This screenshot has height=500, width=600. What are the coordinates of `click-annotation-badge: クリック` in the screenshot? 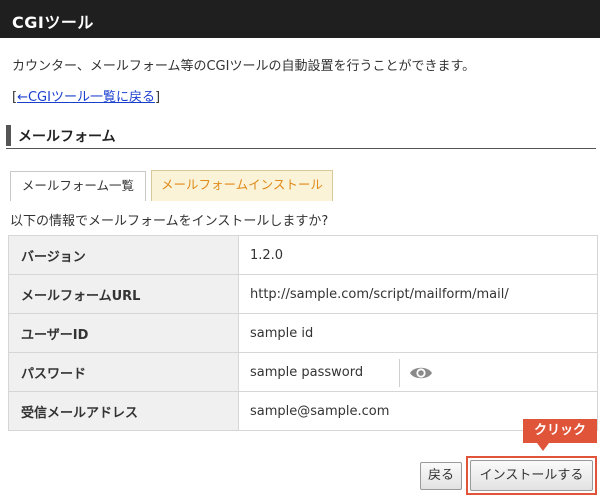 It's located at (560, 435).